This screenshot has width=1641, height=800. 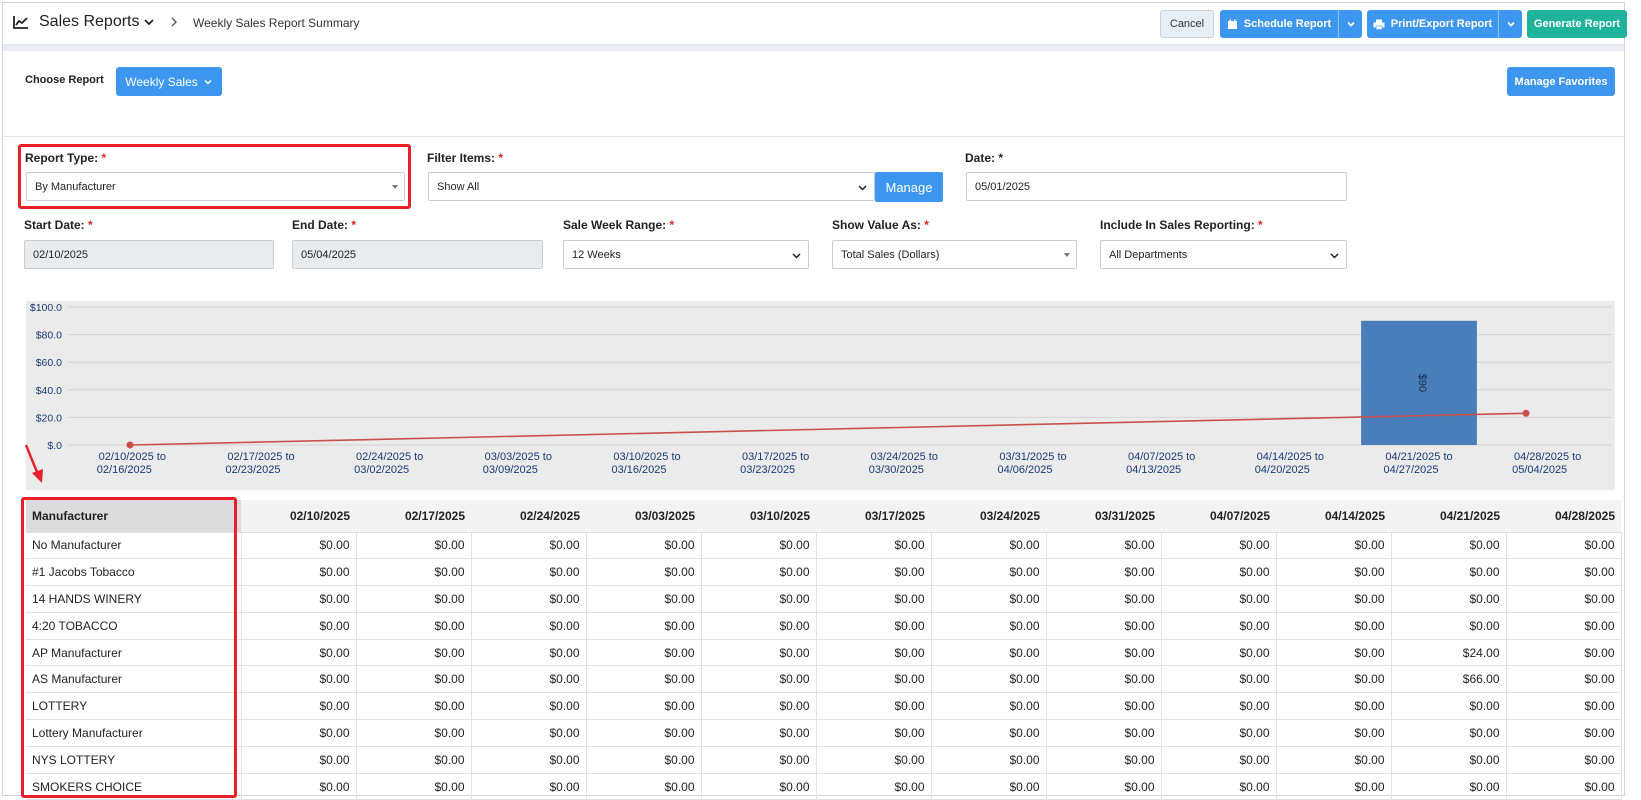 What do you see at coordinates (149, 254) in the screenshot?
I see `start-date-field: 02/10/2025` at bounding box center [149, 254].